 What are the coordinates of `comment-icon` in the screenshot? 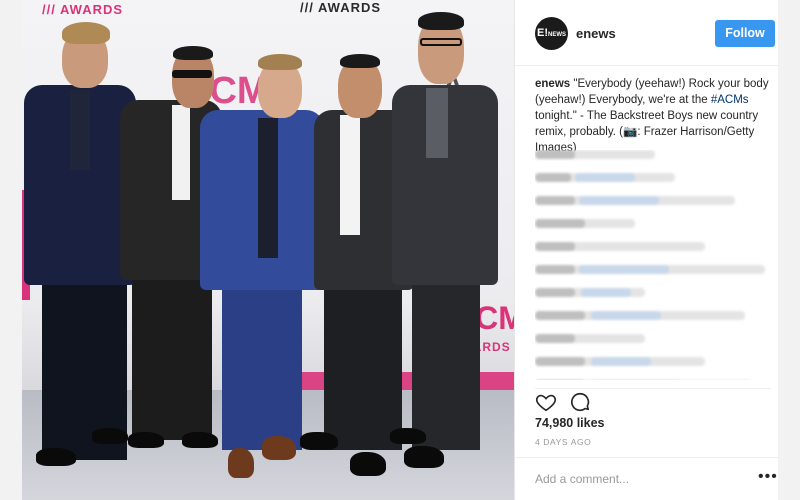 It's located at (581, 403).